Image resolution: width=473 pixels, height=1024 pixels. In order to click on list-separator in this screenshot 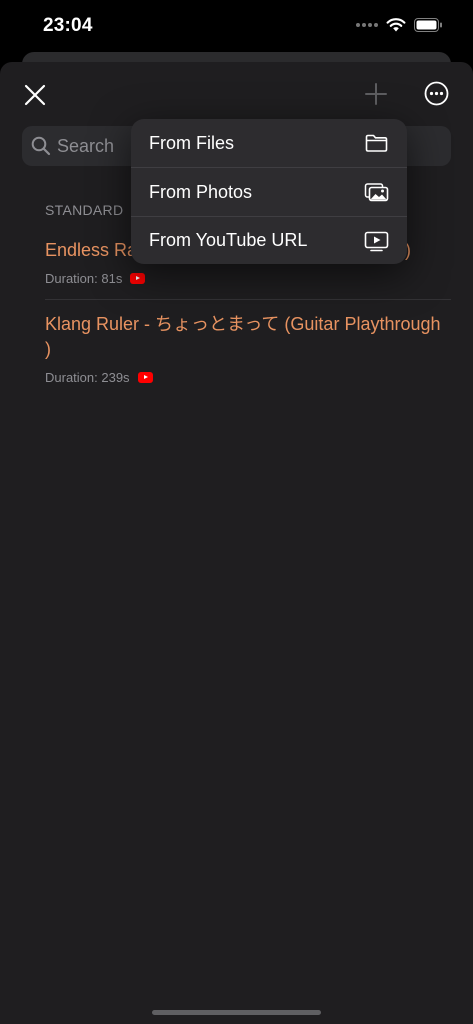, I will do `click(248, 299)`.